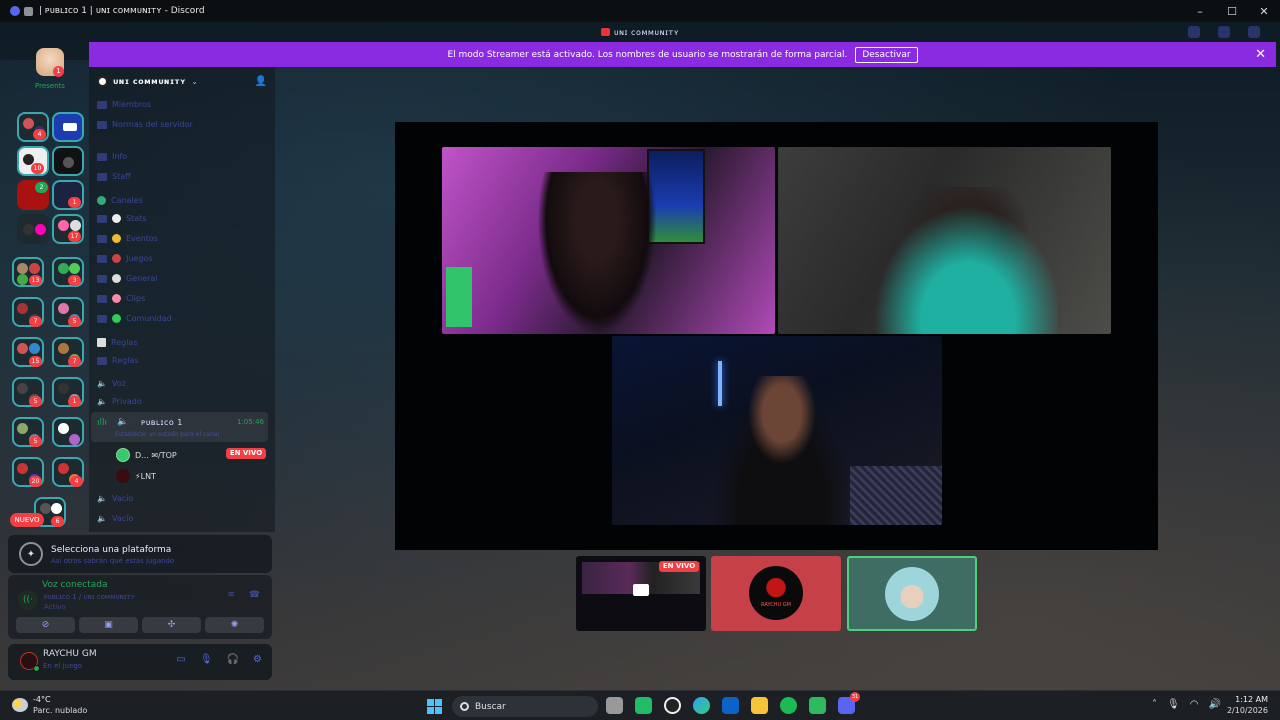  What do you see at coordinates (788, 705) in the screenshot?
I see `spotify-icon` at bounding box center [788, 705].